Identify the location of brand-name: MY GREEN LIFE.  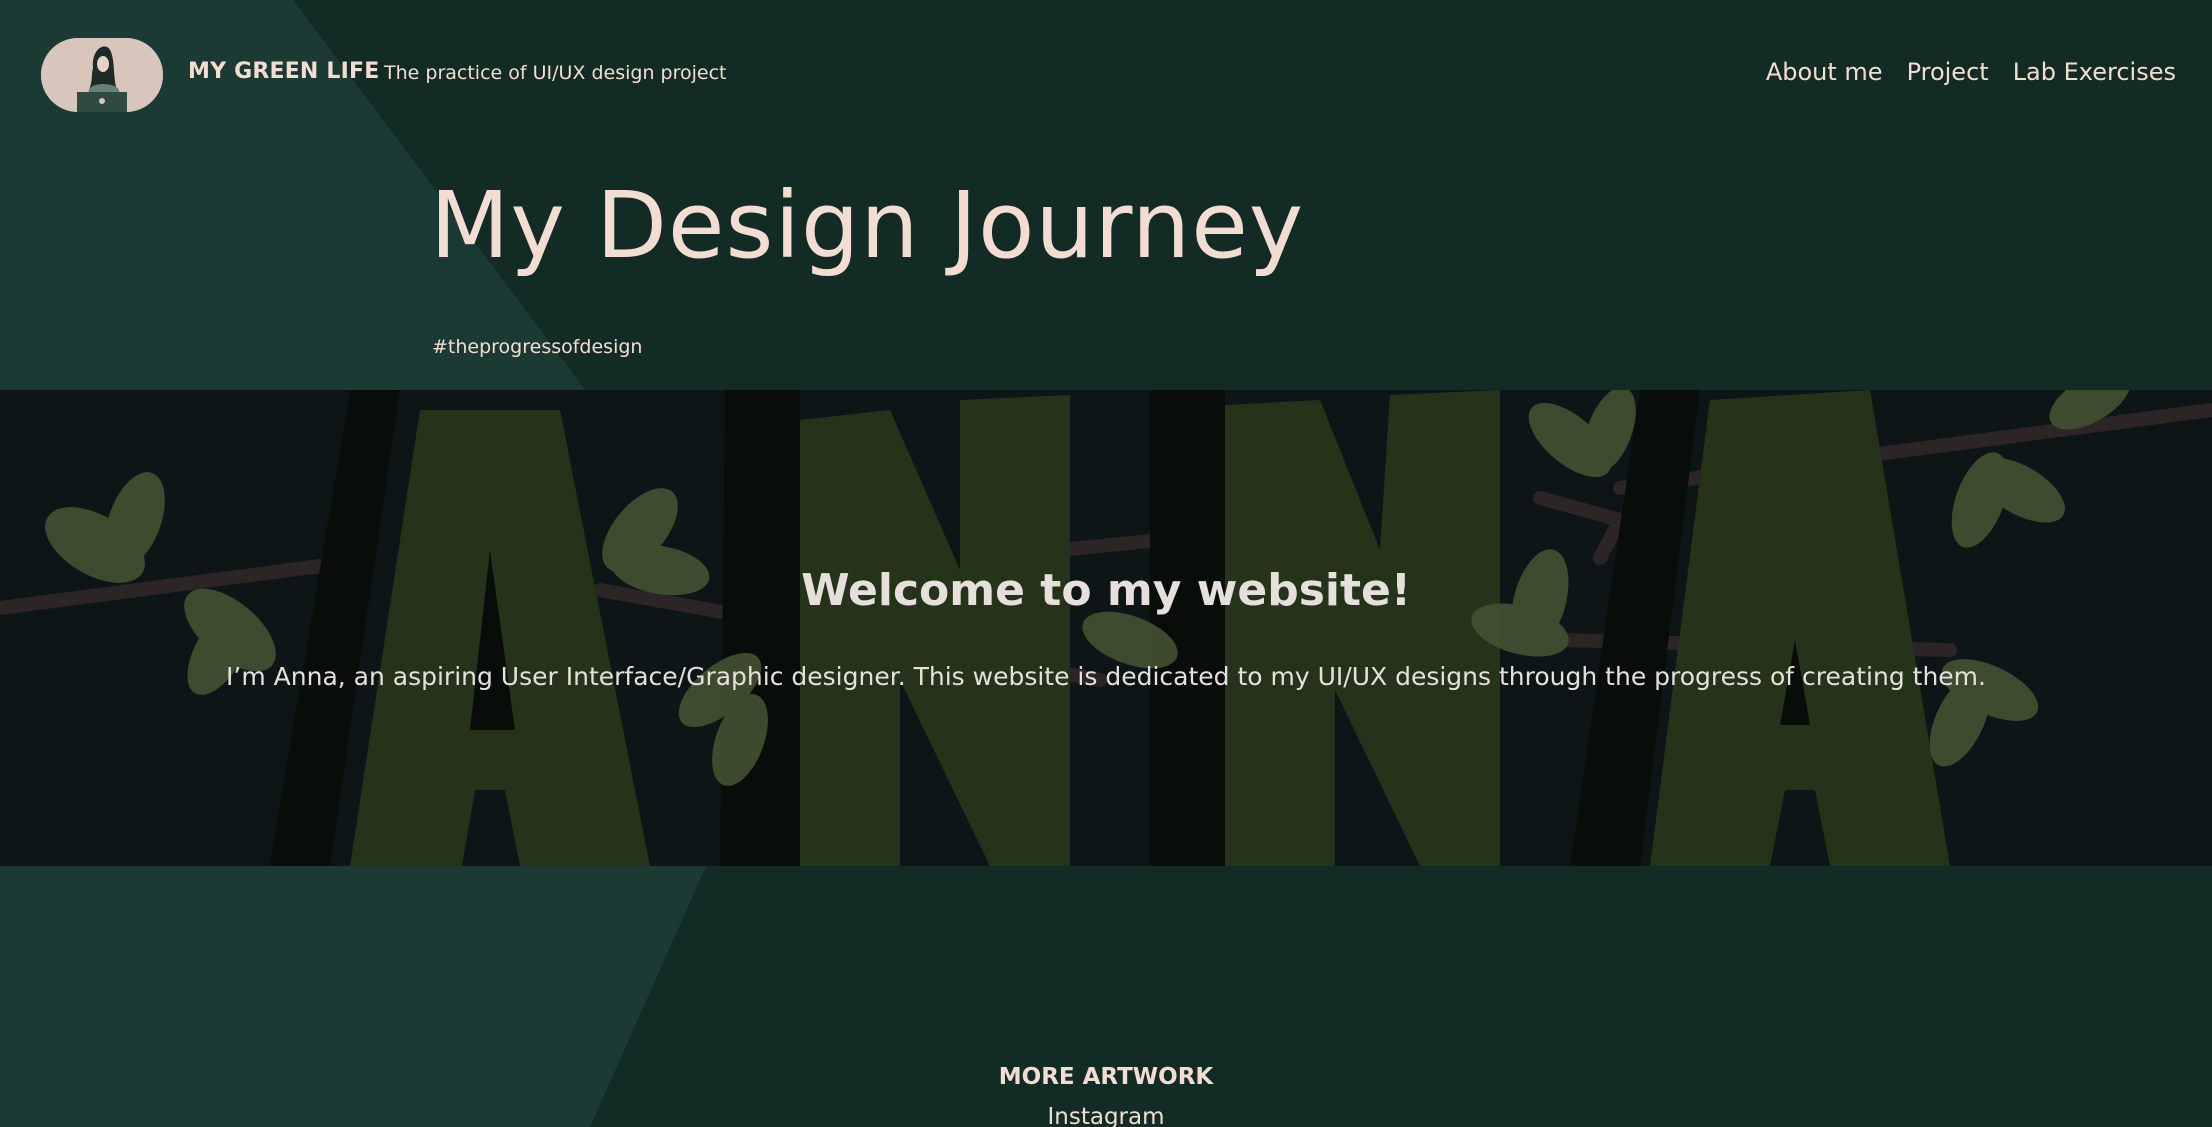
(283, 71).